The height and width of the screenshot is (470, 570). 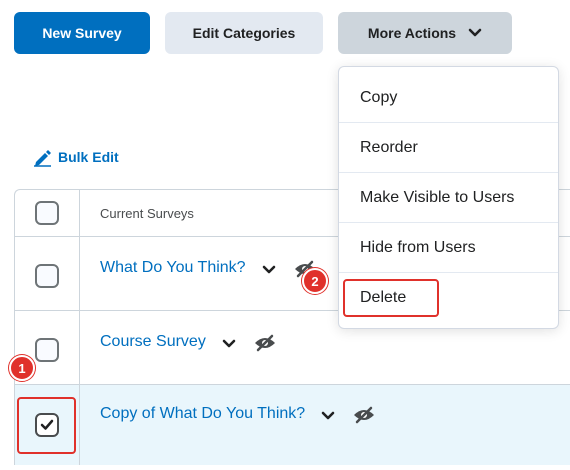 What do you see at coordinates (448, 248) in the screenshot?
I see `menu-item-hide-from-users: Hide from Users` at bounding box center [448, 248].